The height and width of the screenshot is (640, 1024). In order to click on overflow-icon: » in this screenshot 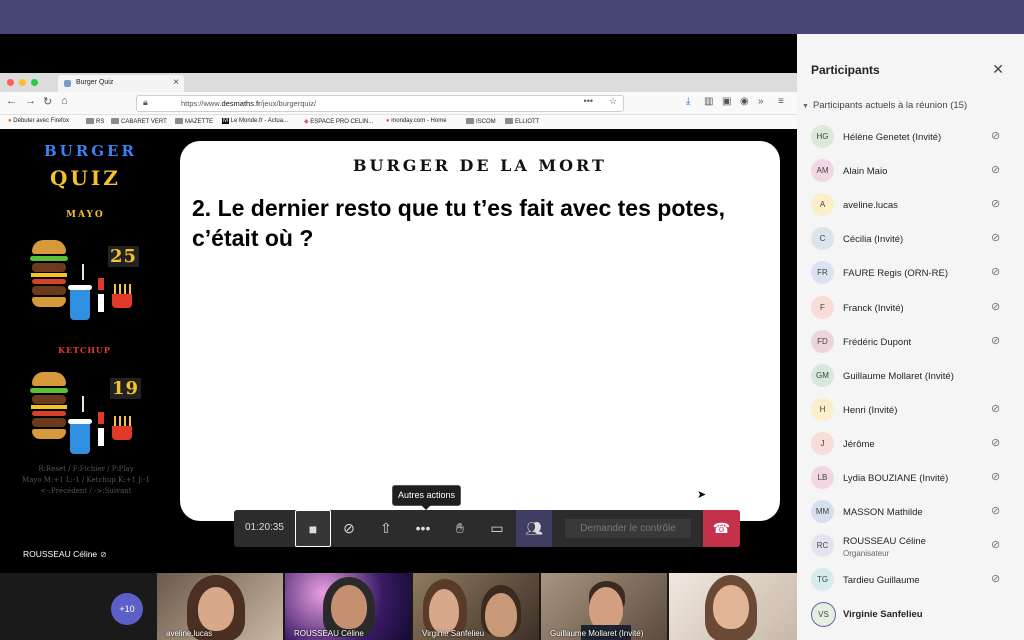, I will do `click(761, 101)`.